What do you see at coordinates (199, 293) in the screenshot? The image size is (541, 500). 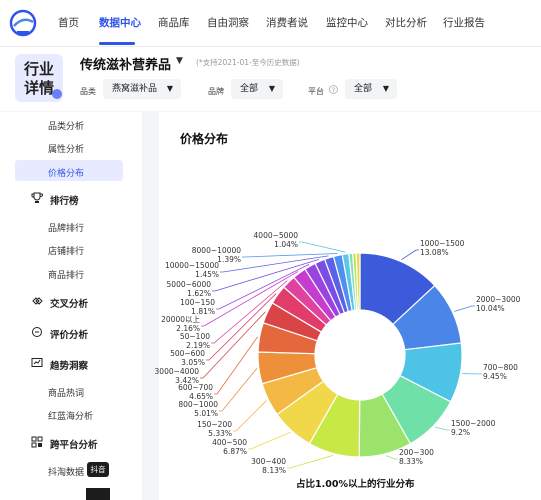 I see `slice-value-label: 1.62%` at bounding box center [199, 293].